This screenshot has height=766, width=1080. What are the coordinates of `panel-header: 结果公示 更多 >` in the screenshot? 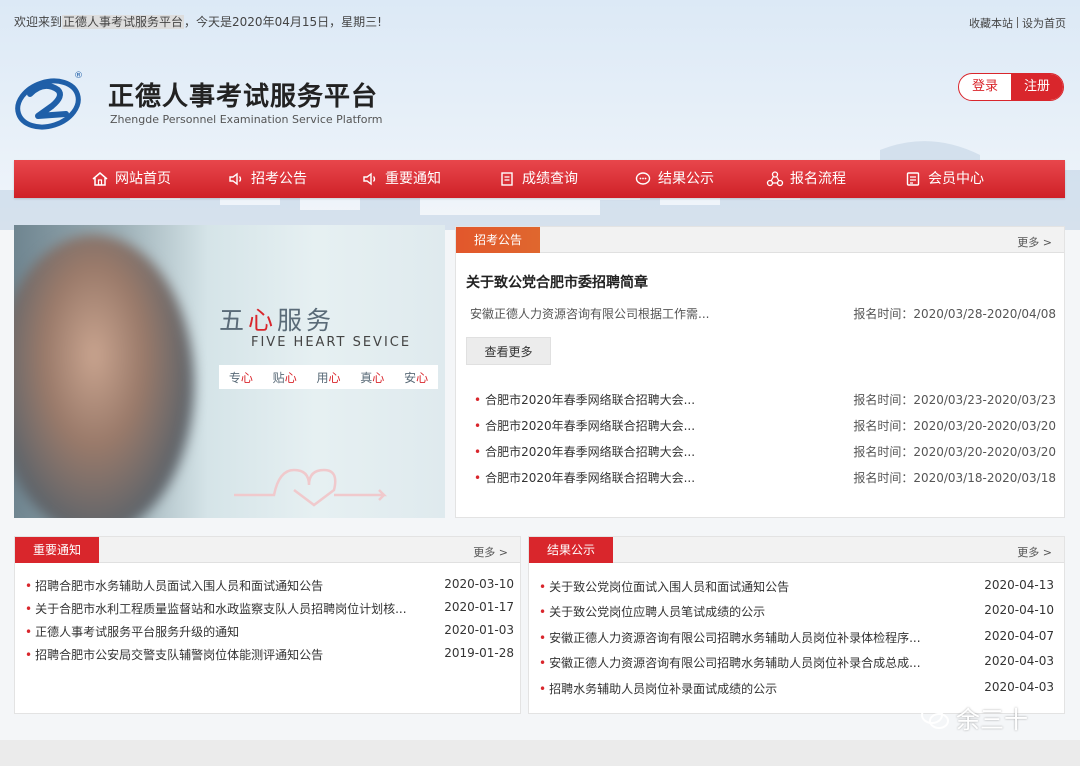 It's located at (796, 550).